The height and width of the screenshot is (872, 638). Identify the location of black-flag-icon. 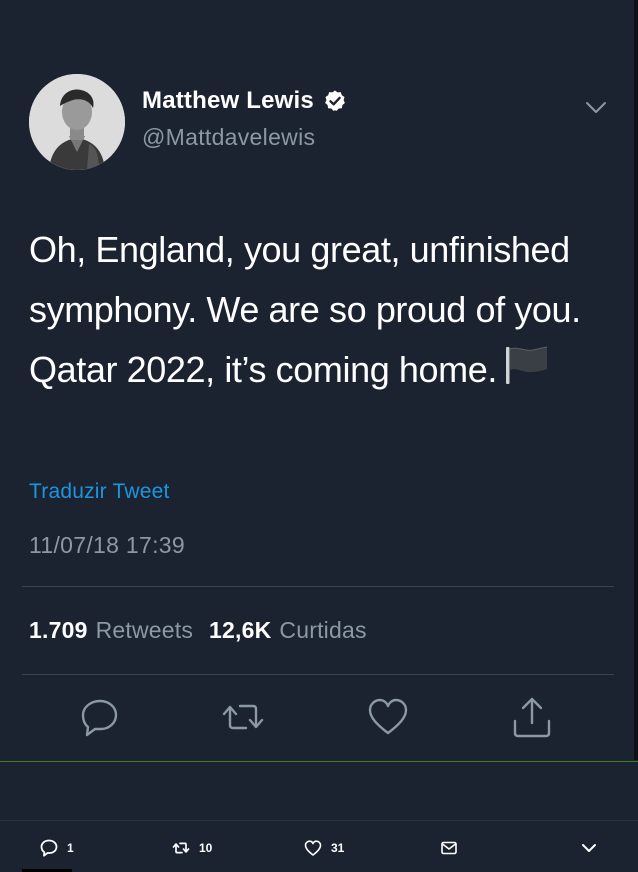
(526, 365).